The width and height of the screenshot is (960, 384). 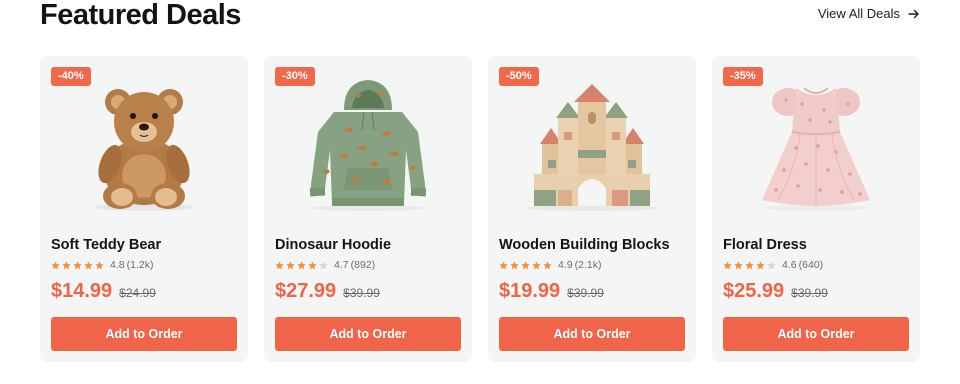 I want to click on price-block: $19.99 $39.99, so click(x=551, y=291).